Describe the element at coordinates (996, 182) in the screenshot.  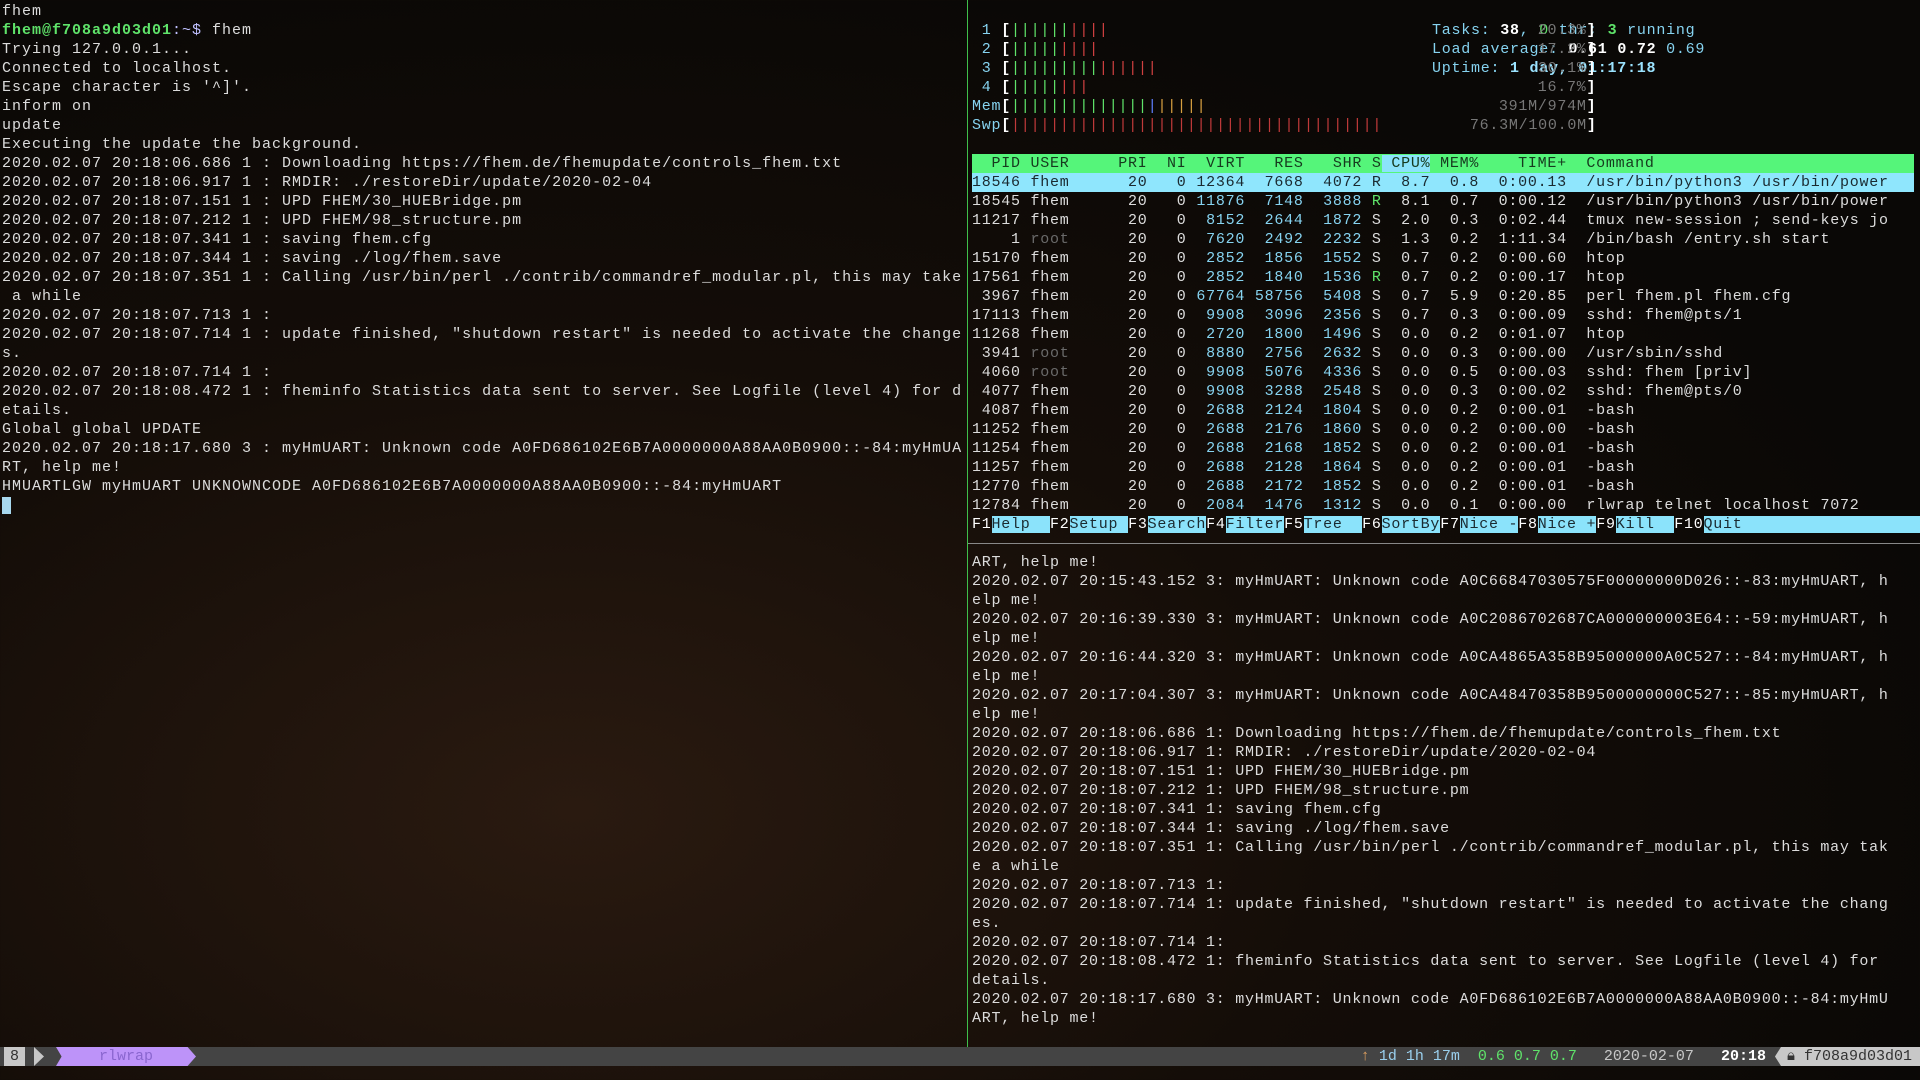
I see `process-pid: 18546` at that location.